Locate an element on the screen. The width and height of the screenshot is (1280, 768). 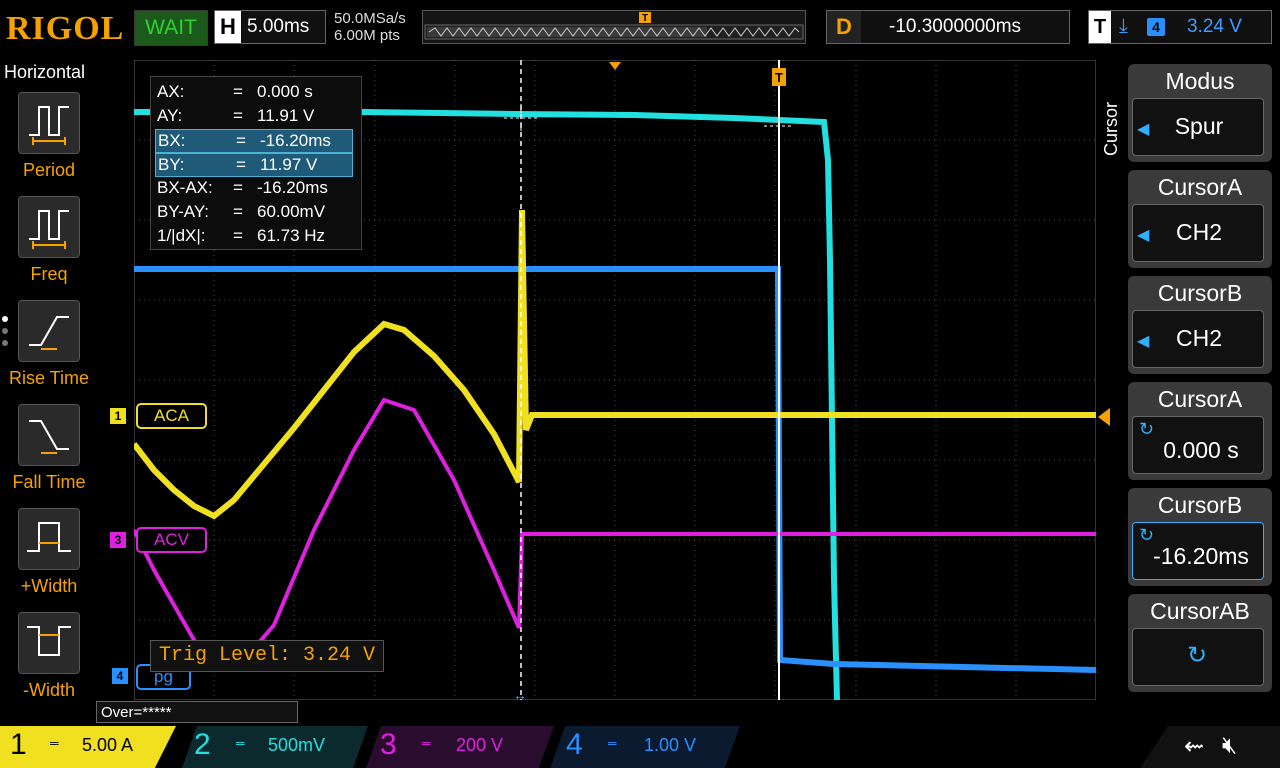
memory-depth: 6.00M pts is located at coordinates (367, 35).